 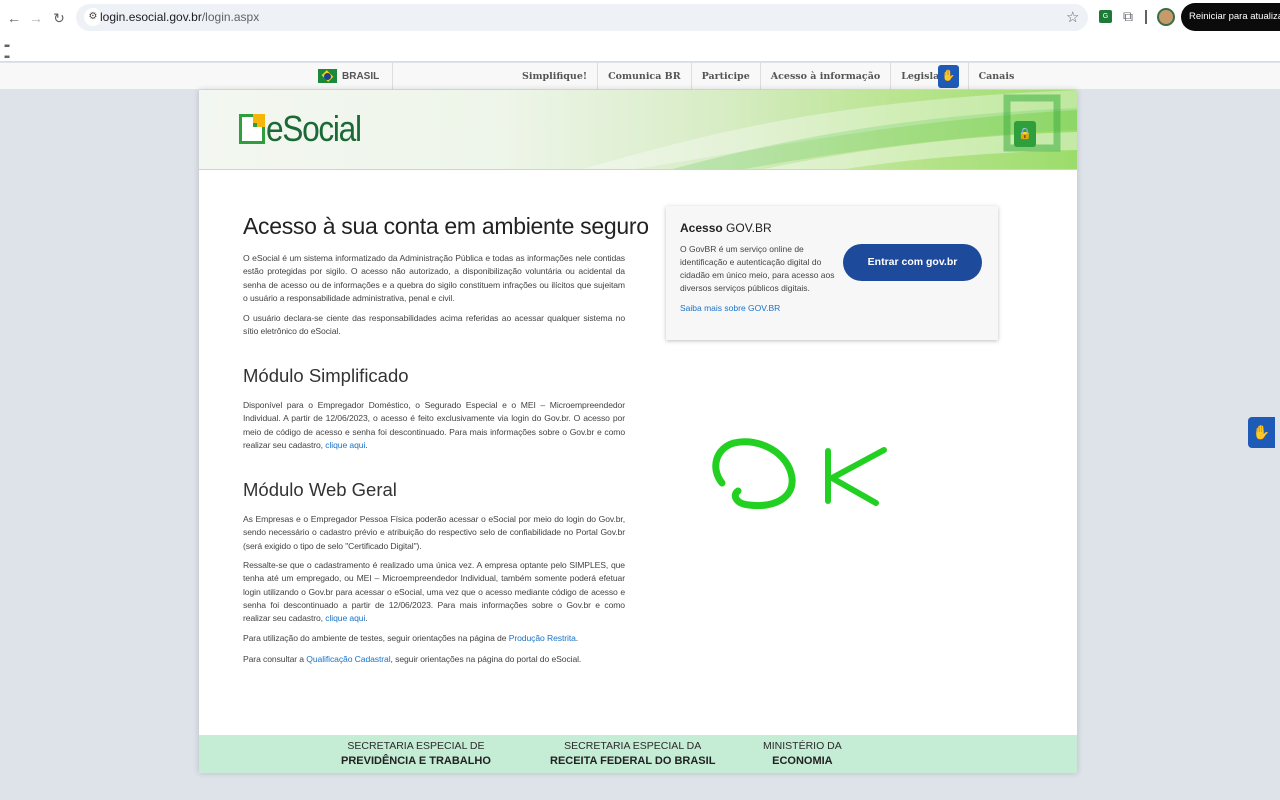 What do you see at coordinates (730, 308) in the screenshot?
I see `saiba-mais-govbr-link: Saiba mais sobre GOV.BR` at bounding box center [730, 308].